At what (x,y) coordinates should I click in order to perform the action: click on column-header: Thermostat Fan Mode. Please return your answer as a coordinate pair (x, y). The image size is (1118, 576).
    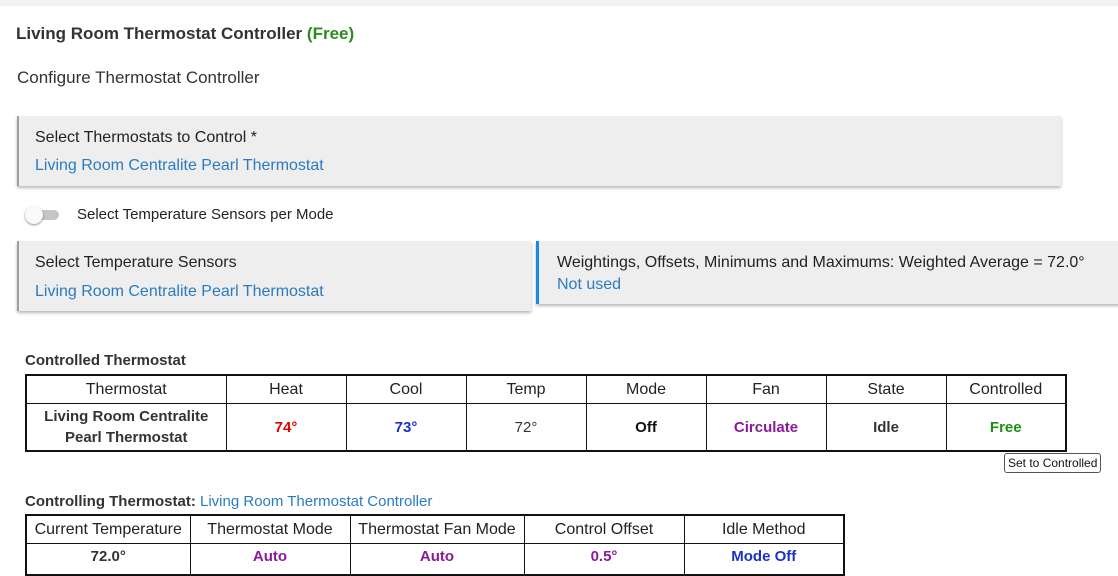
    Looking at the image, I should click on (437, 529).